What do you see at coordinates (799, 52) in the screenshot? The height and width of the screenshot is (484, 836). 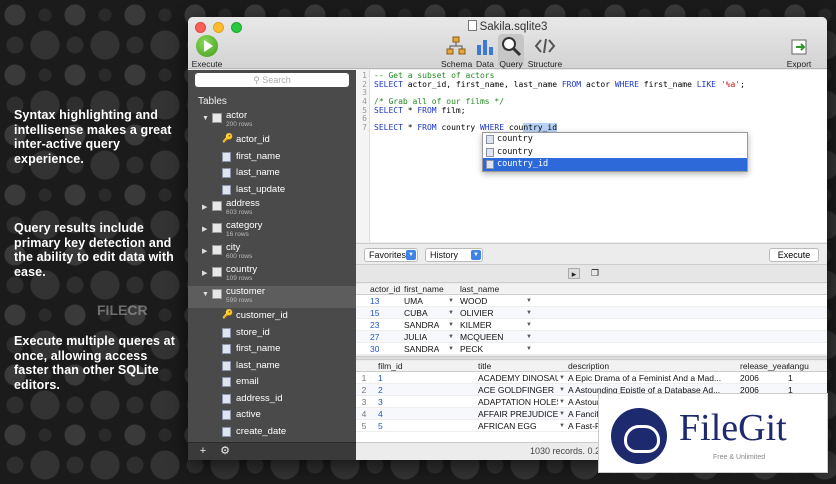 I see `export-toolbar-button: Export` at bounding box center [799, 52].